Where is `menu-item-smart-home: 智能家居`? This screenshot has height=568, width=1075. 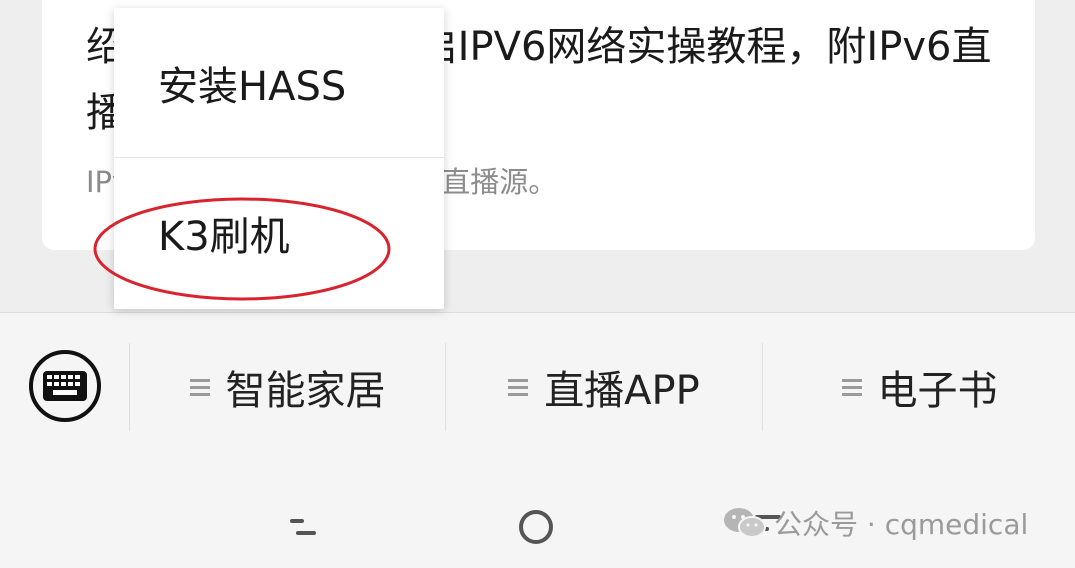
menu-item-smart-home: 智能家居 is located at coordinates (287, 387).